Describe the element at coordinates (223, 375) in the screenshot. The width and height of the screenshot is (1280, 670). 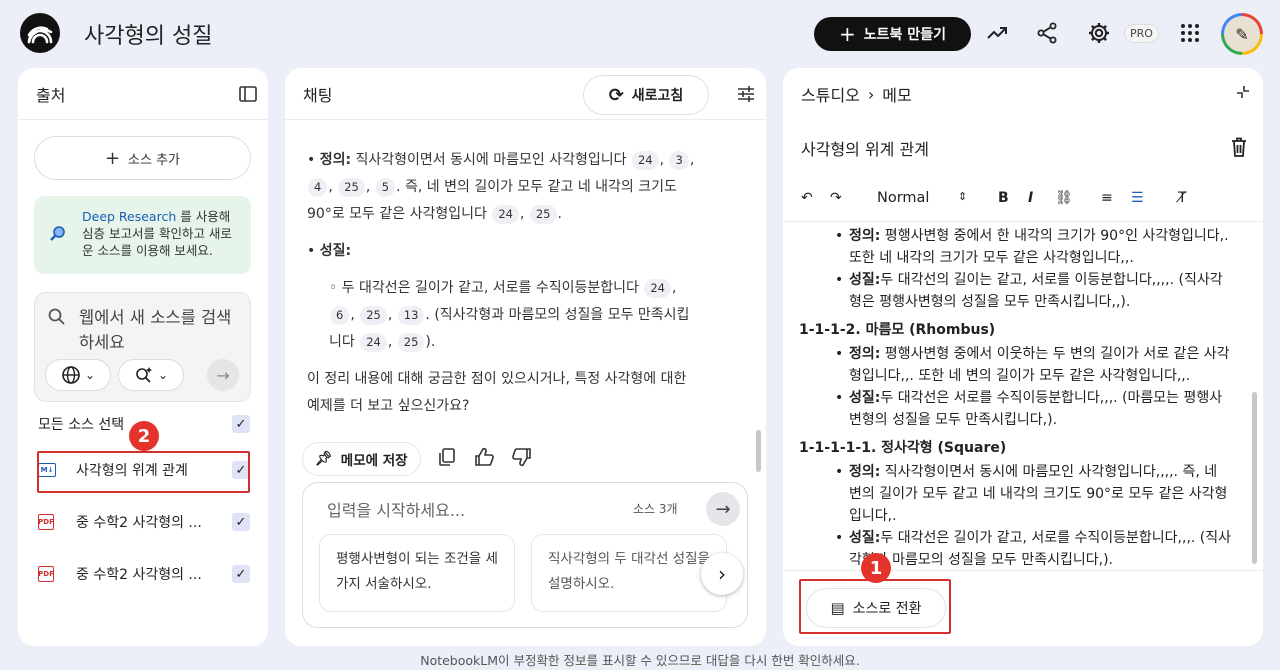
I see `search-submit-button: →` at that location.